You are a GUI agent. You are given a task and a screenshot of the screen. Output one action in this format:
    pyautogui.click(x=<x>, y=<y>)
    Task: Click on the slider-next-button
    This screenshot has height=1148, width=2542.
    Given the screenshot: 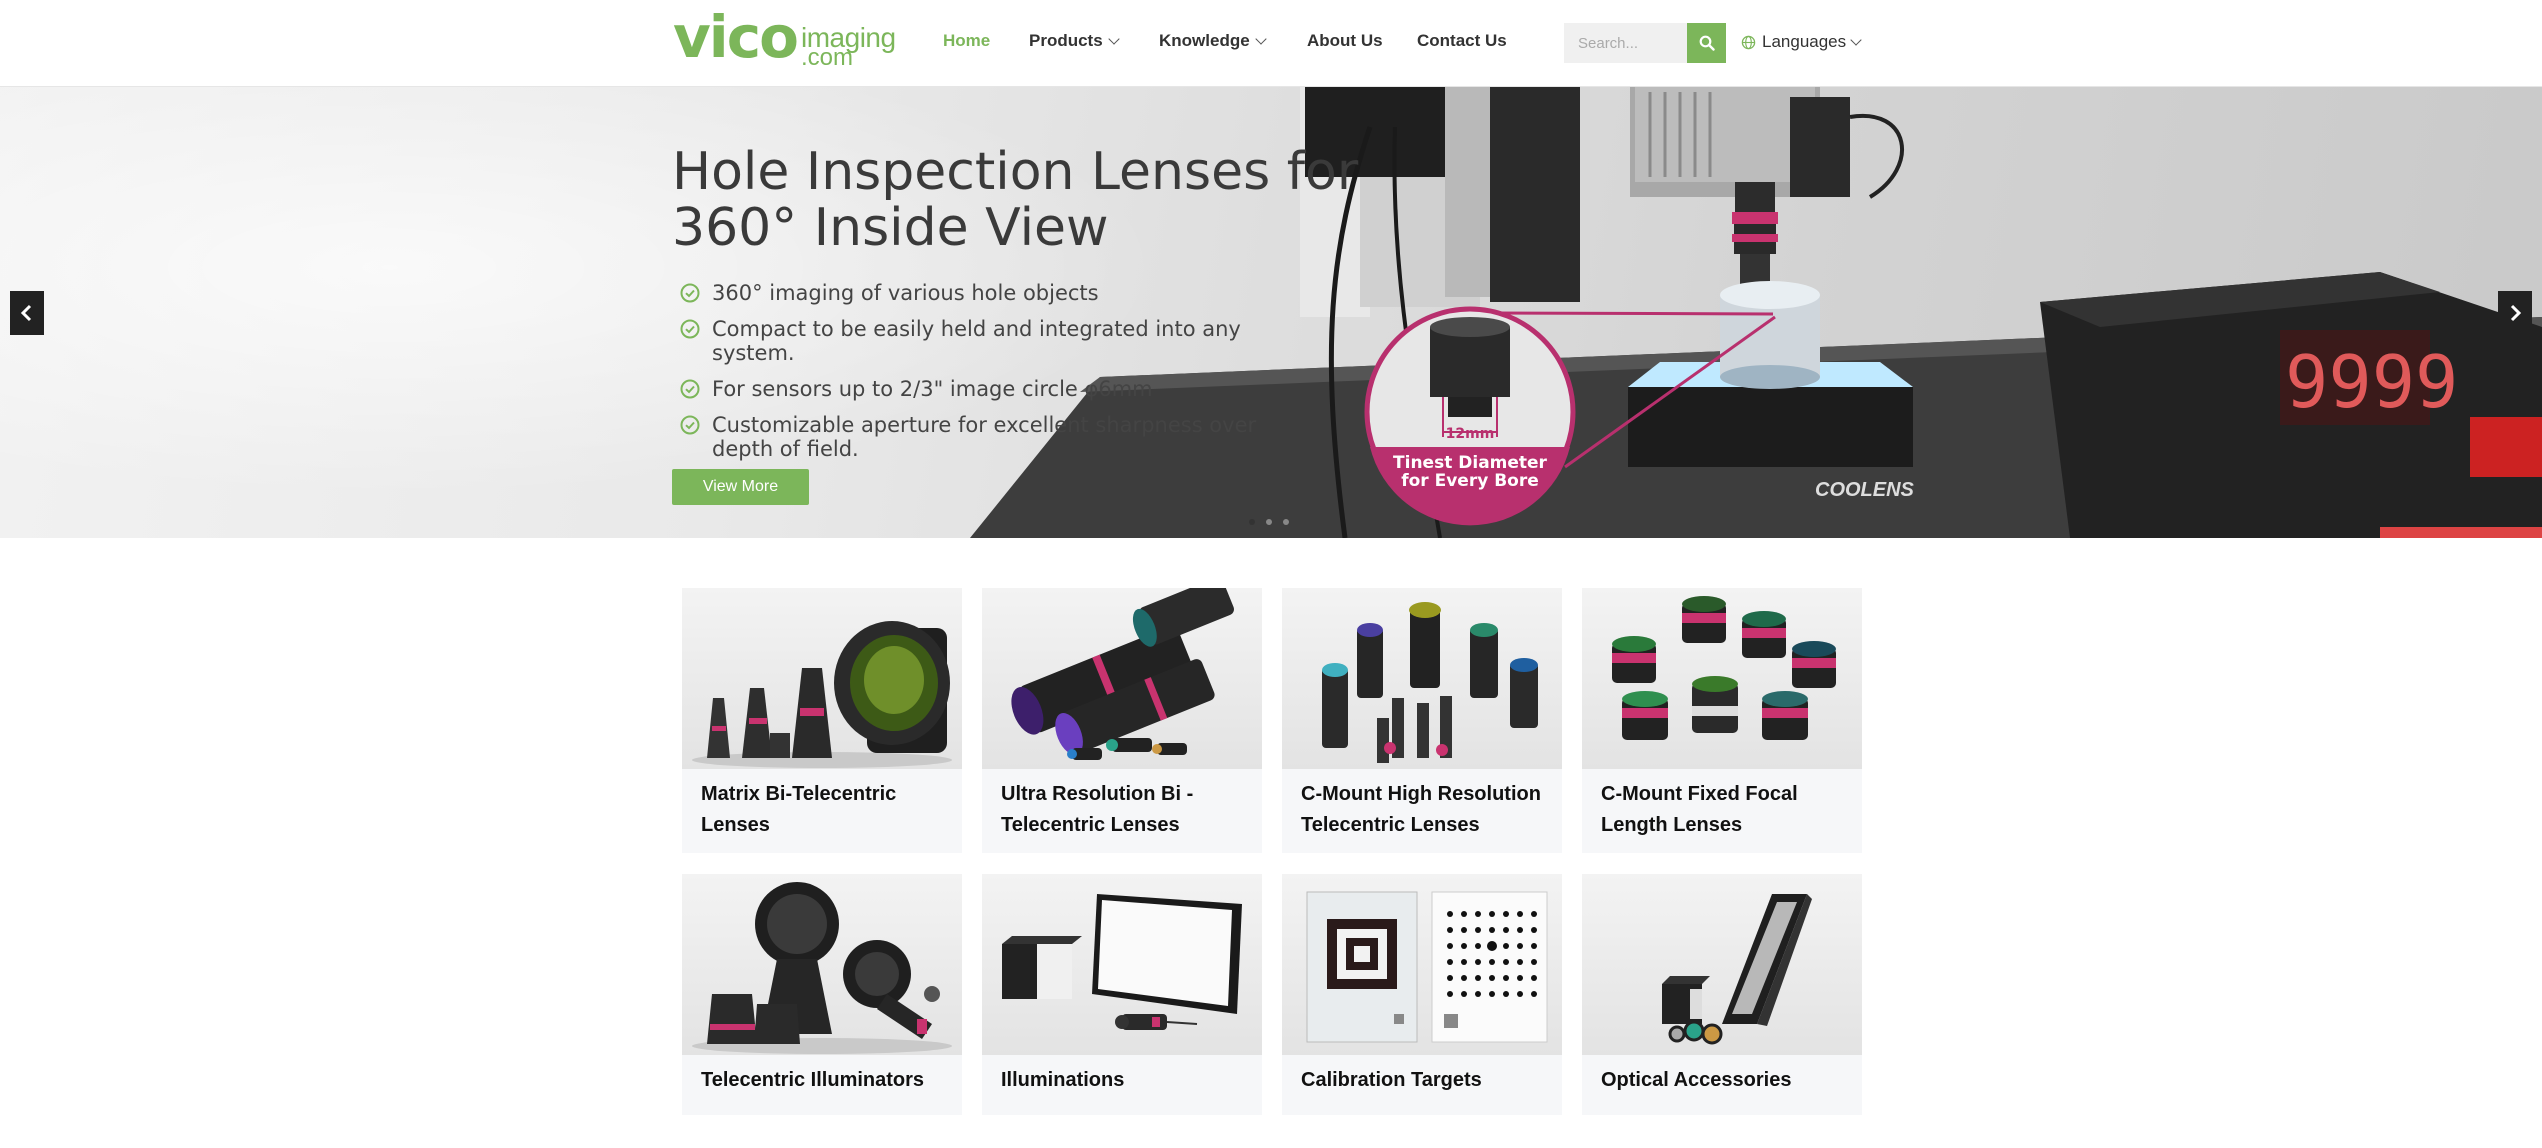 What is the action you would take?
    pyautogui.click(x=2515, y=313)
    